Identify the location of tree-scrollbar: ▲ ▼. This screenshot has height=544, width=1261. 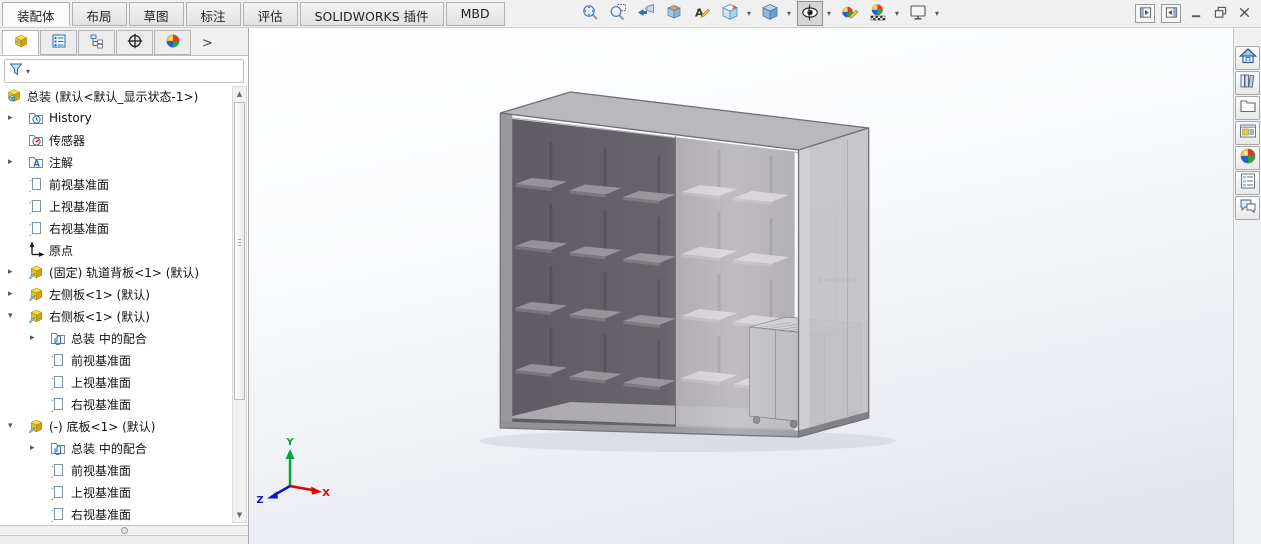
(239, 304).